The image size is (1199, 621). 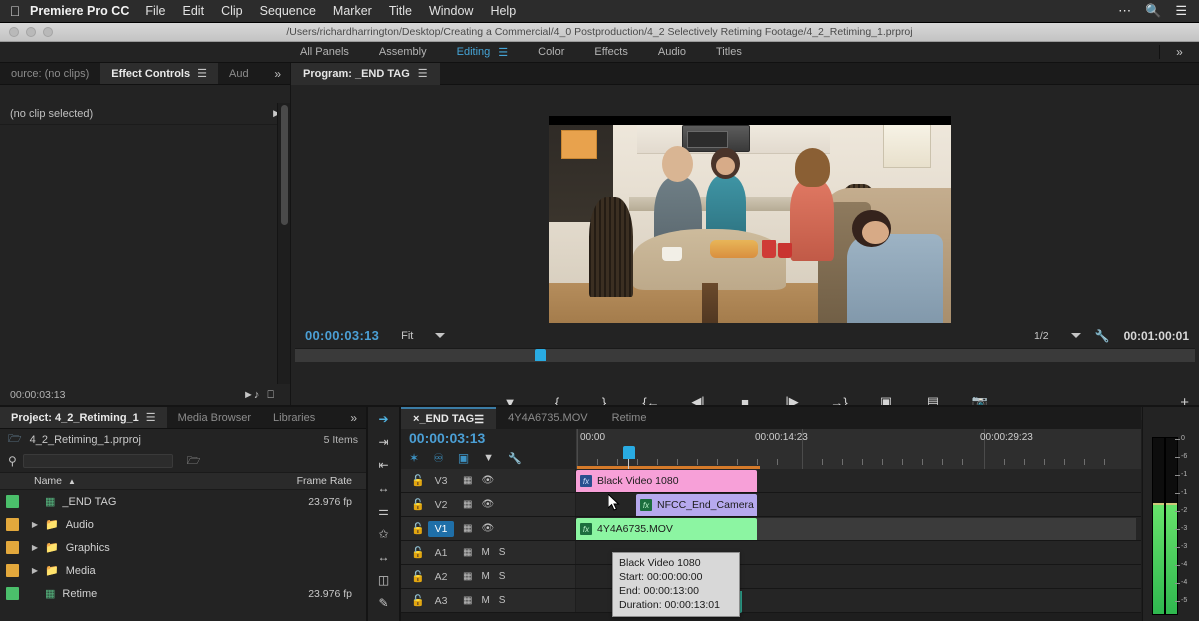 What do you see at coordinates (400, 11) in the screenshot?
I see `menu-title: Title` at bounding box center [400, 11].